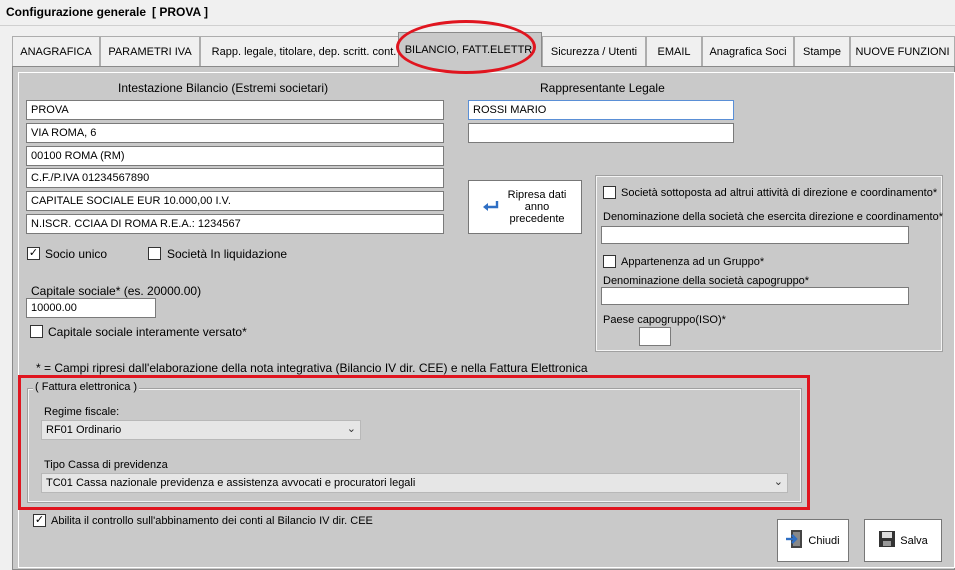  What do you see at coordinates (674, 51) in the screenshot?
I see `tab-email: EMAIL` at bounding box center [674, 51].